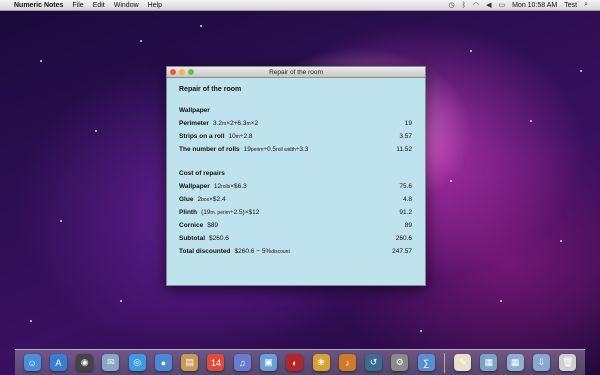  I want to click on window-titlebar: Repair of the room, so click(296, 72).